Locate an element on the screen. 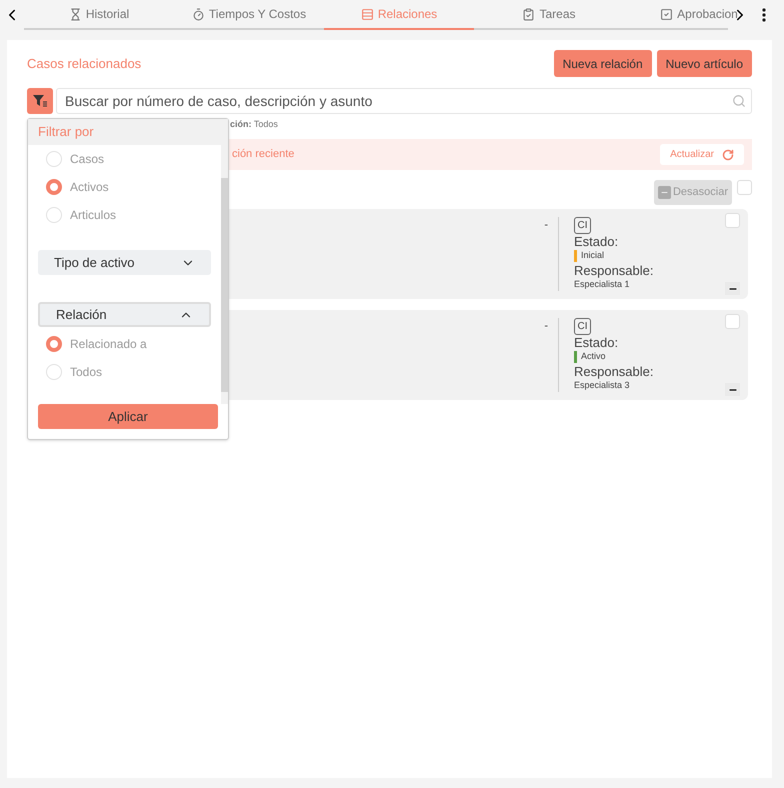 This screenshot has height=788, width=784. scrollbar-thumb is located at coordinates (224, 285).